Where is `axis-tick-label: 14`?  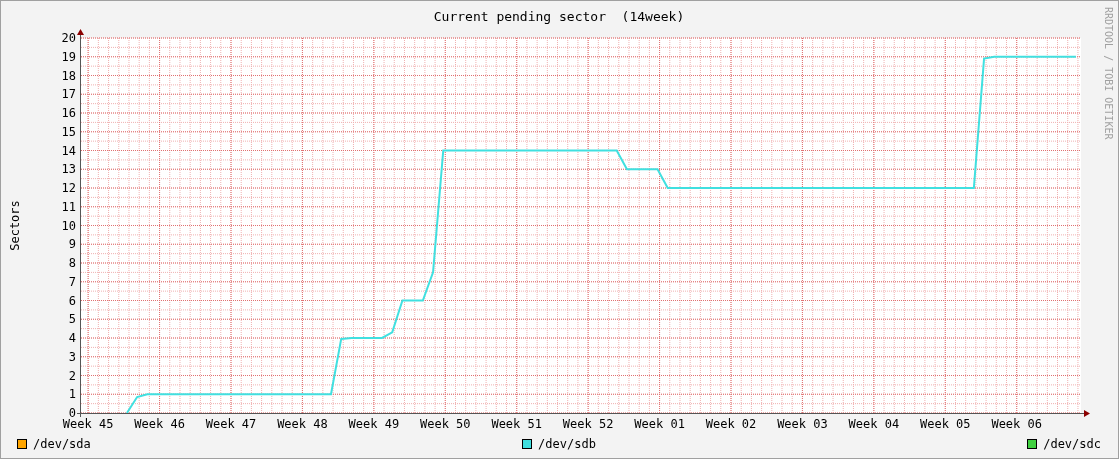
axis-tick-label: 14 is located at coordinates (68, 150).